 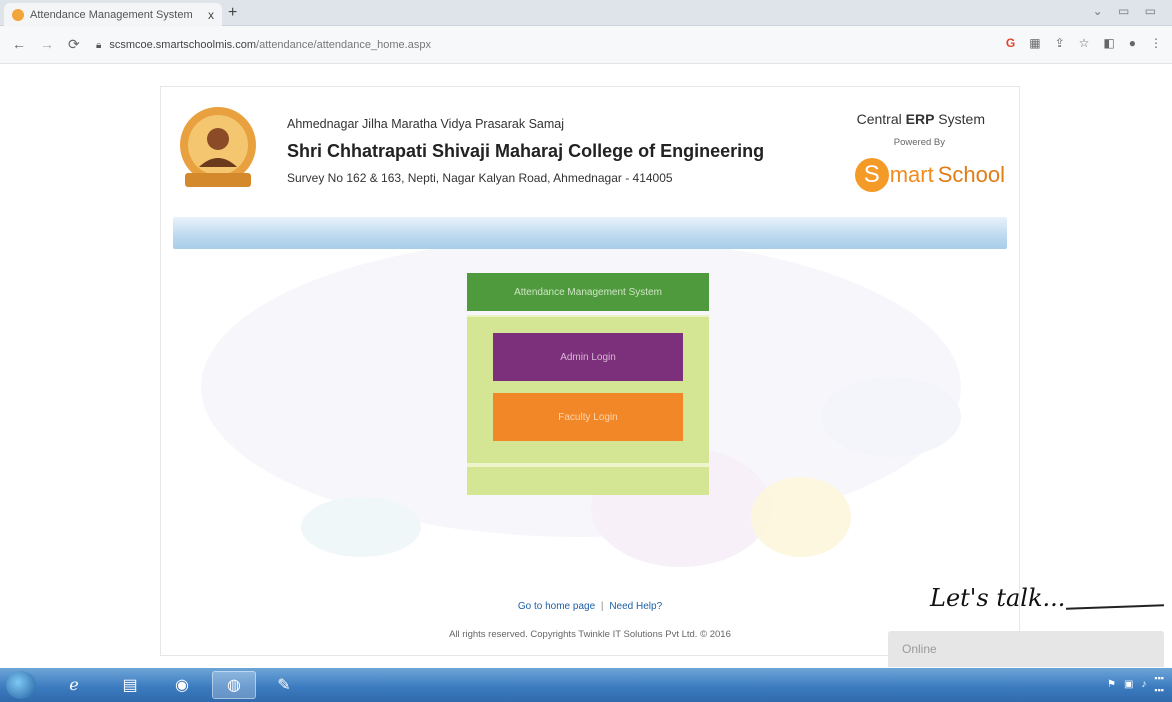 I want to click on ams-title-bar: Attendance Management System, so click(x=588, y=292).